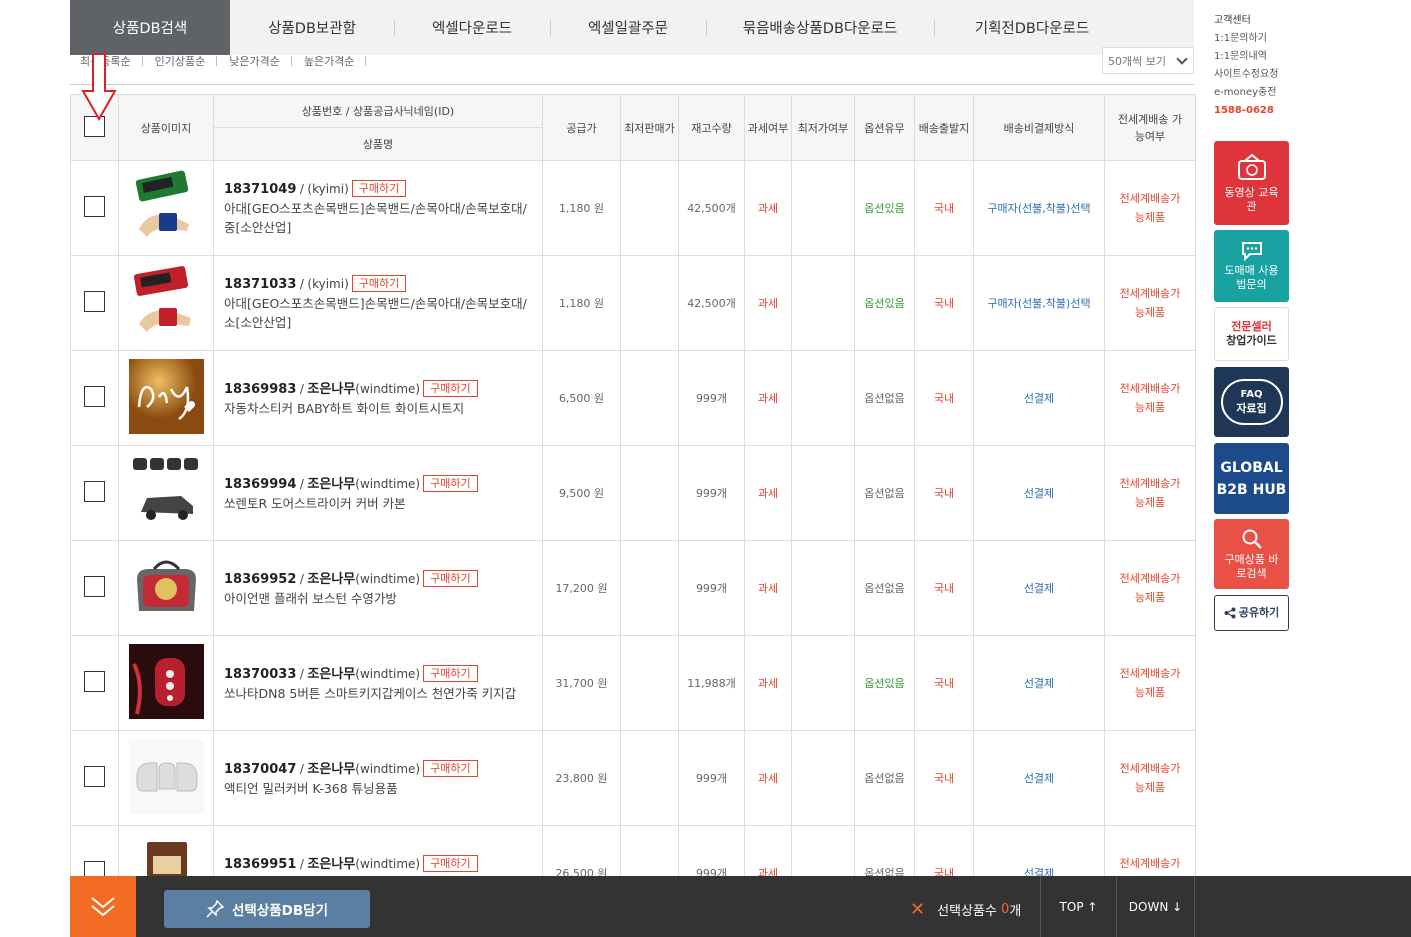  Describe the element at coordinates (378, 218) in the screenshot. I see `product-name: 아대[GEO스포츠손목밴드]손목밴드/손목아대/손목보호대/중[소안산업]` at that location.